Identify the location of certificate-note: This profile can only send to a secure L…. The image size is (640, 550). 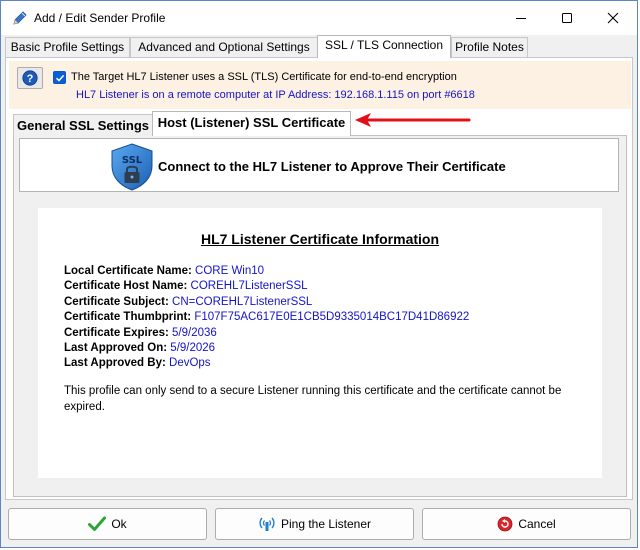
(313, 399).